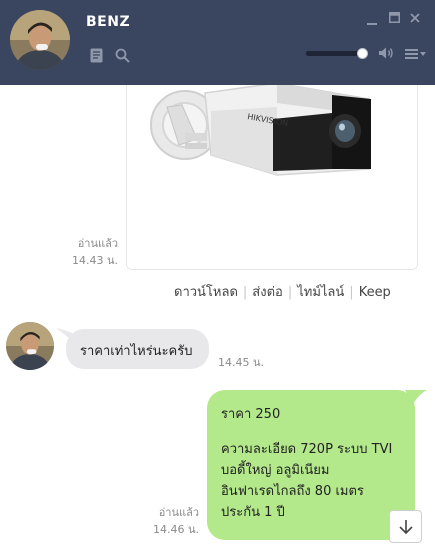  Describe the element at coordinates (375, 292) in the screenshot. I see `keep-link: Keep` at that location.